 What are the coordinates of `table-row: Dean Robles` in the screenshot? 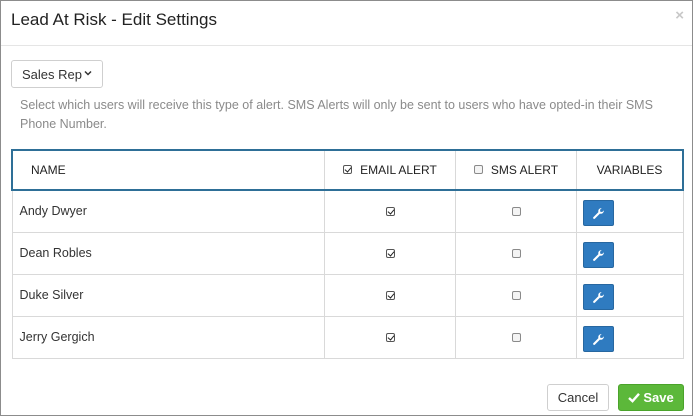 It's located at (347, 253).